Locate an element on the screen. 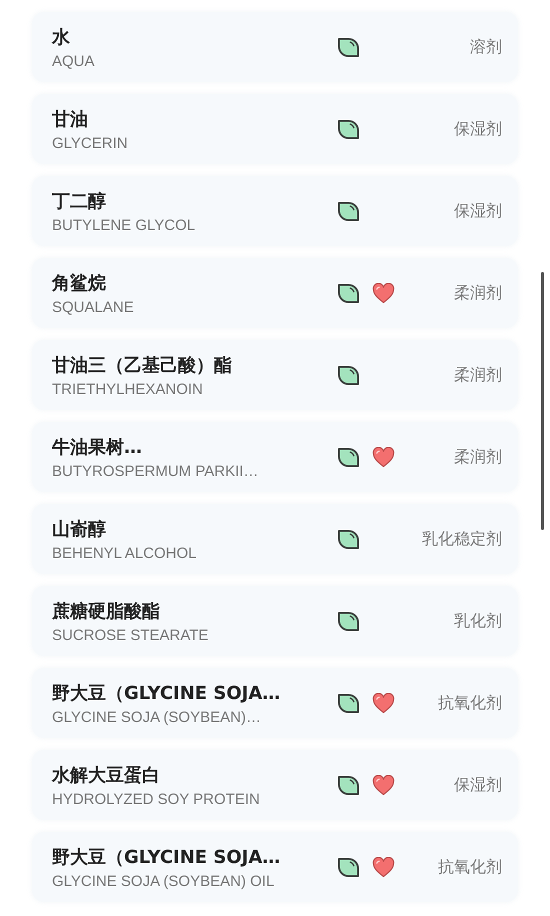  function-label: 乳化稳定剂 is located at coordinates (462, 539).